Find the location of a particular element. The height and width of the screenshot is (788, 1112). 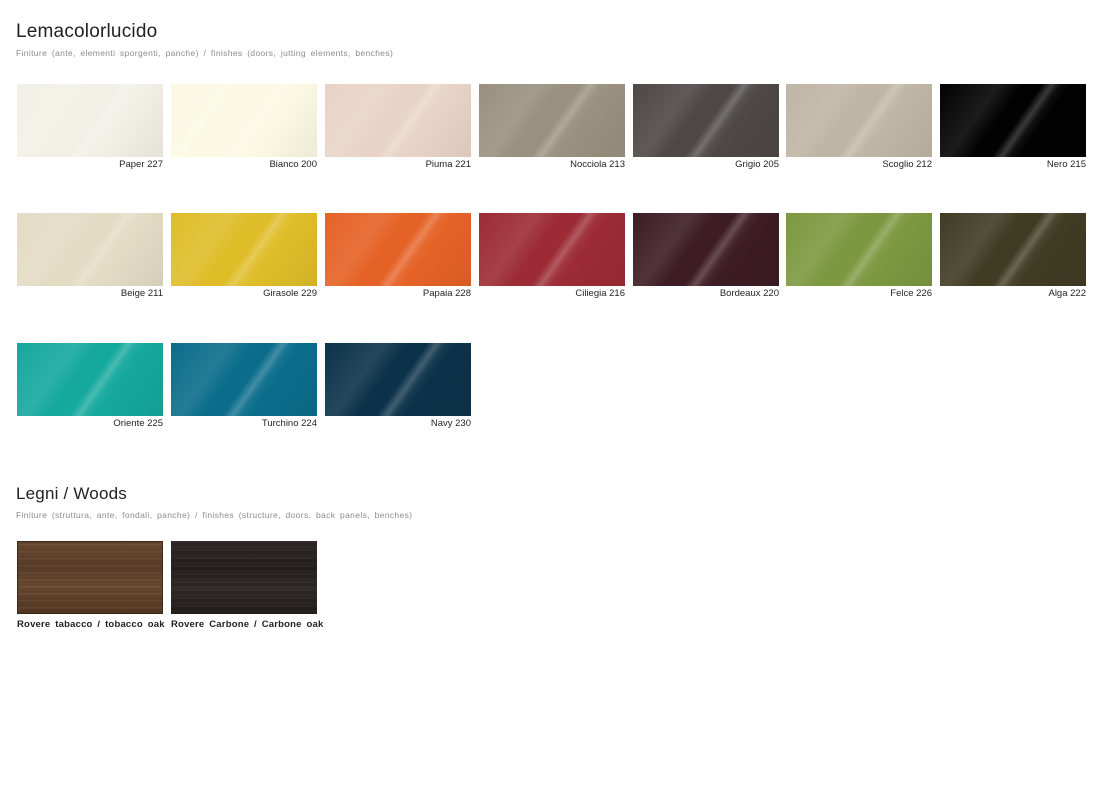

lucido-section-title: Lemacolorlucido is located at coordinates (87, 31).